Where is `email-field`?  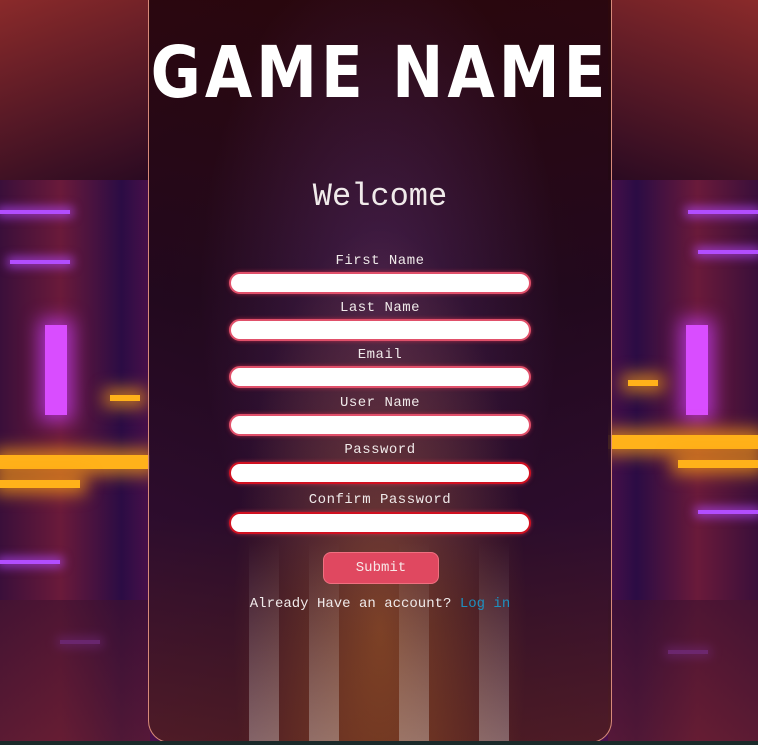
email-field is located at coordinates (380, 377).